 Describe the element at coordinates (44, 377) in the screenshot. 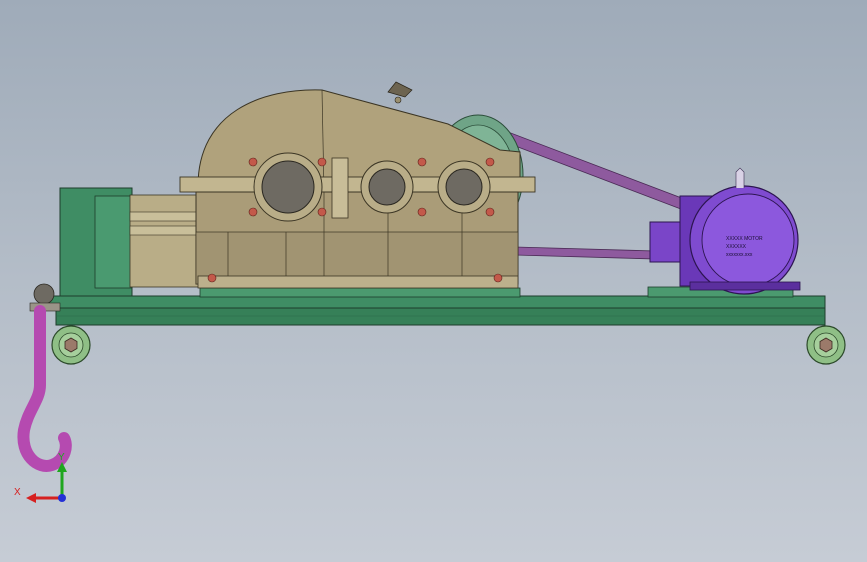

I see `lifting-hook` at that location.